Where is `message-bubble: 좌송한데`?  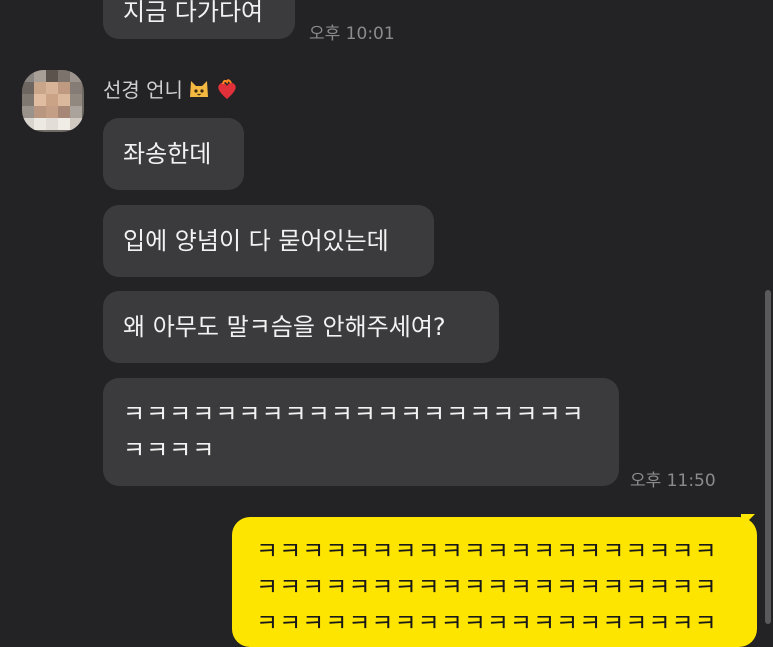
message-bubble: 좌송한데 is located at coordinates (173, 154).